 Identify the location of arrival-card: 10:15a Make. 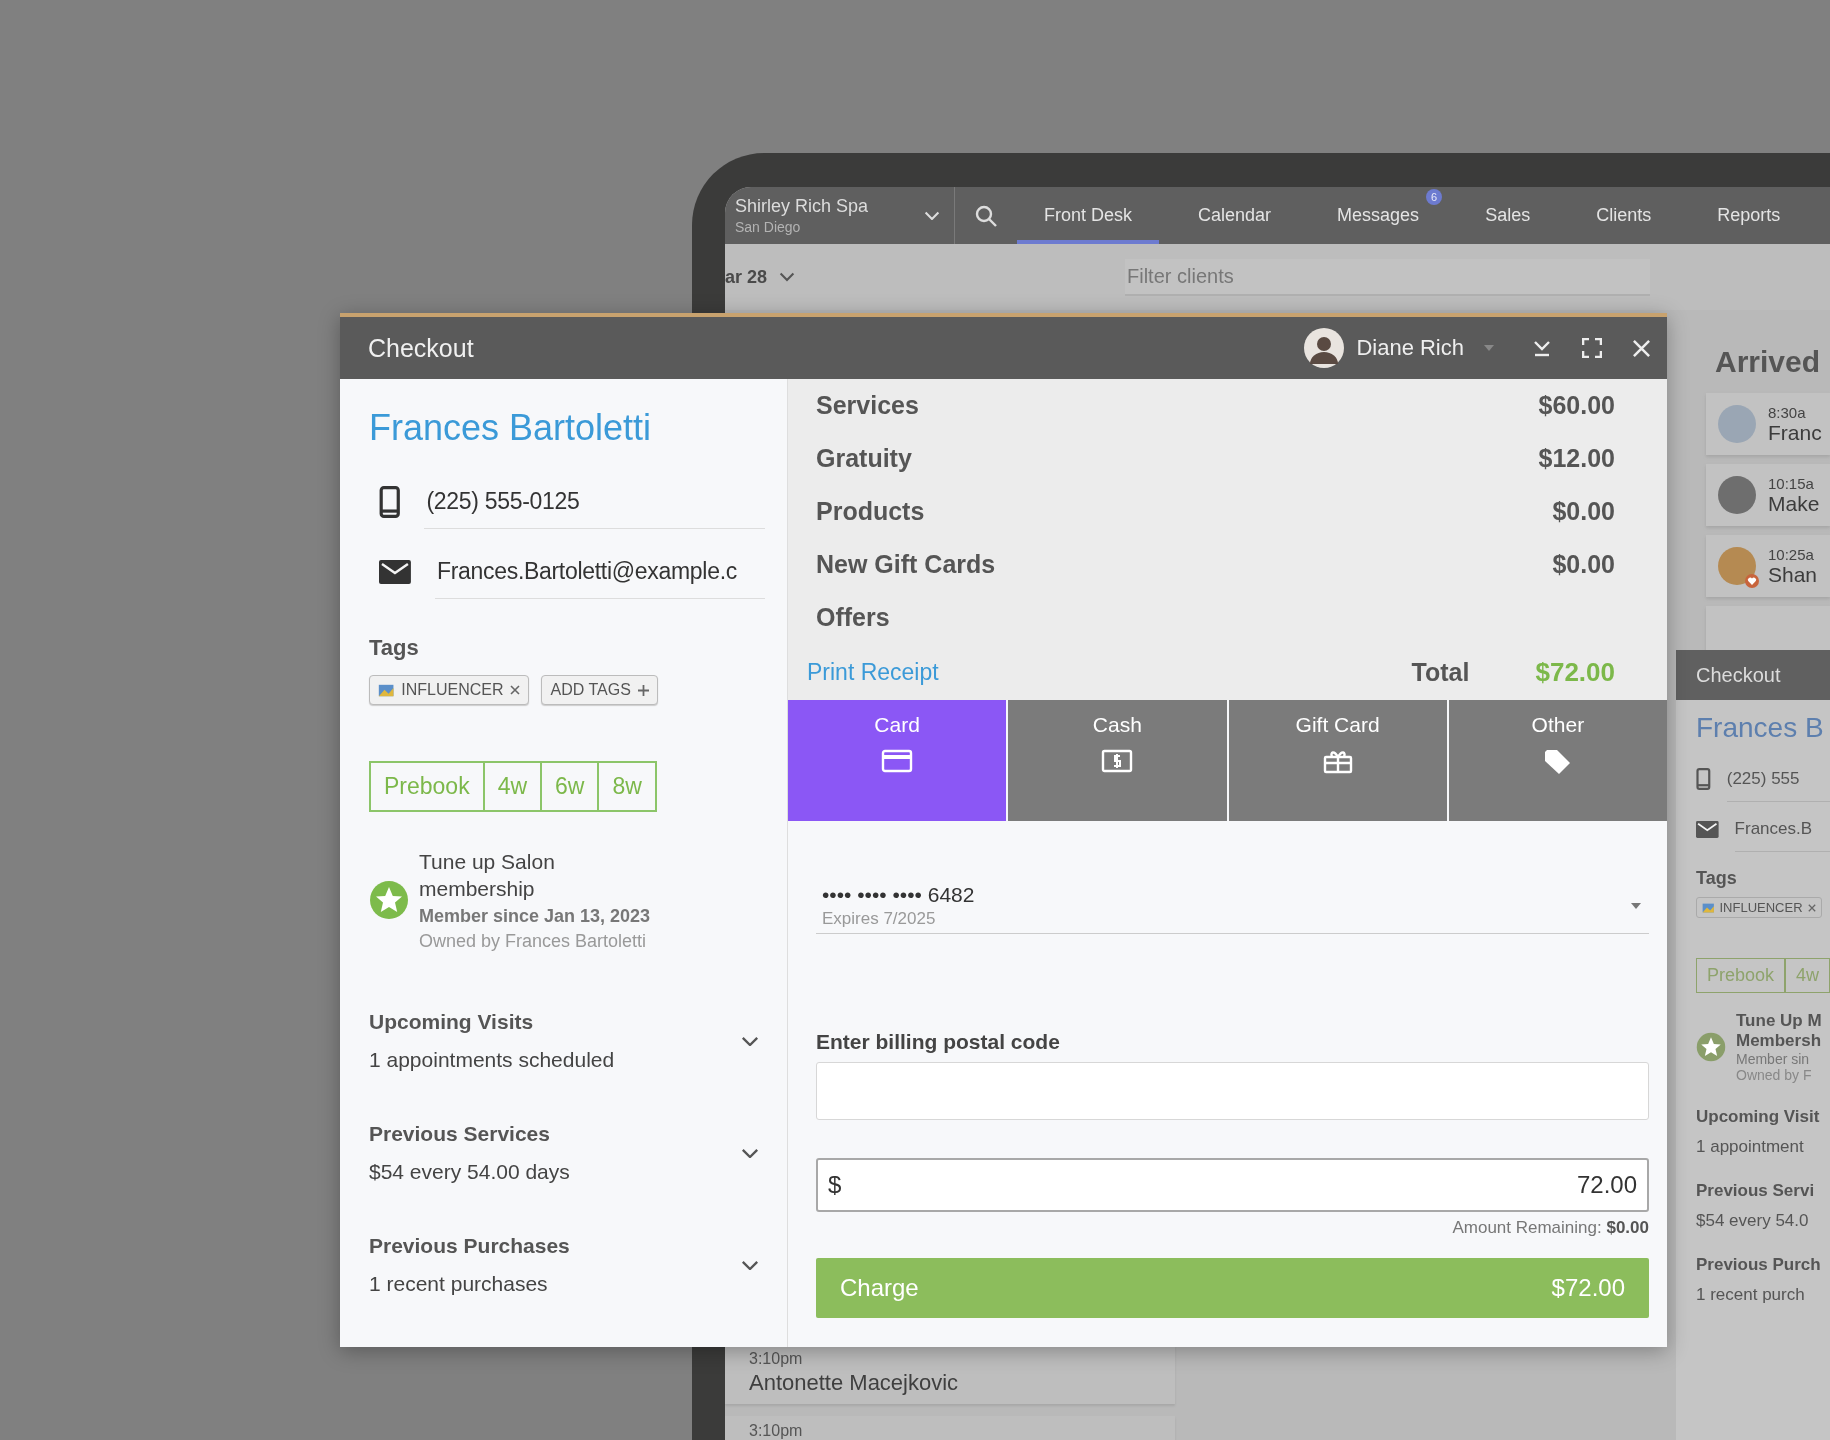
(1768, 495).